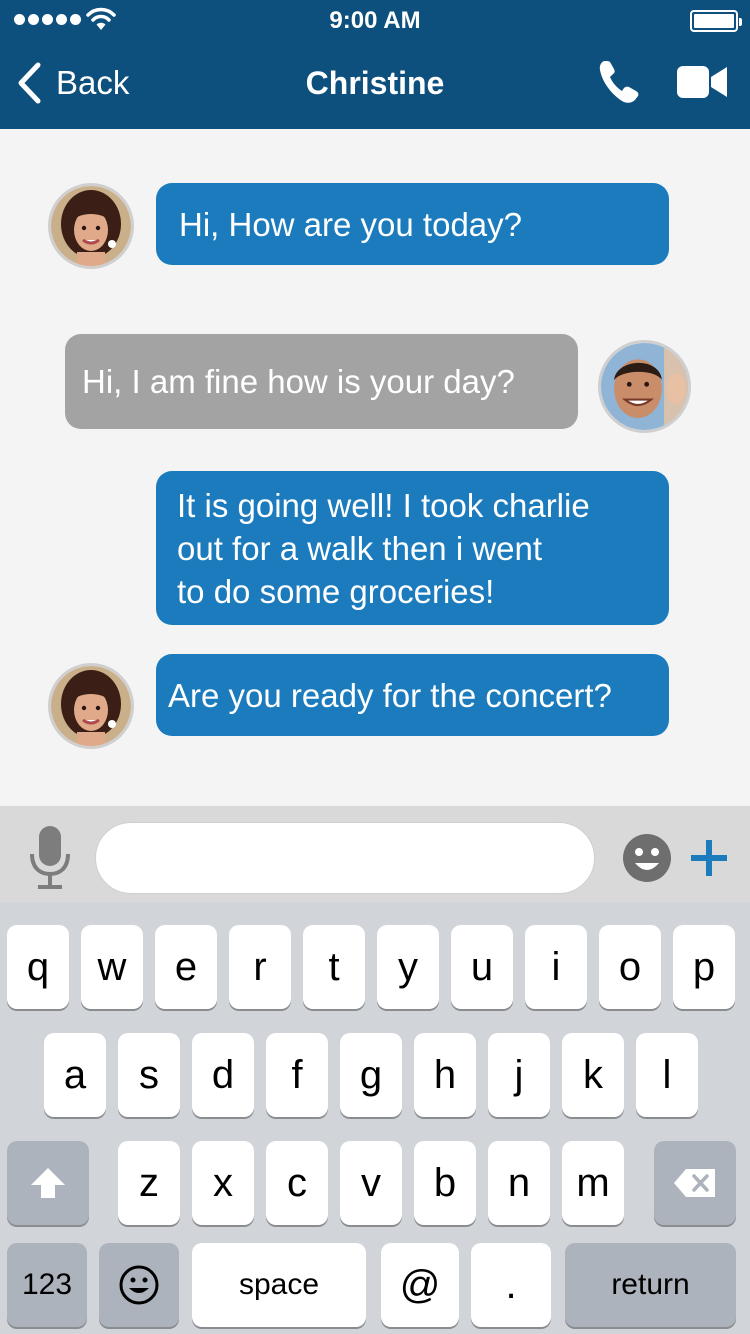 The width and height of the screenshot is (750, 1334). Describe the element at coordinates (620, 82) in the screenshot. I see `phone-icon` at that location.